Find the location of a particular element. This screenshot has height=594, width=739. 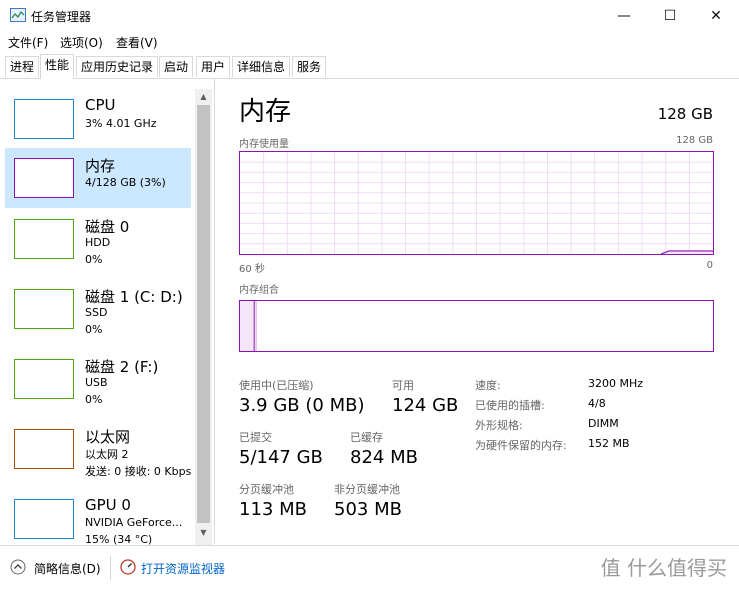

resource-item-ethernet: 以太网 以太网 2 发送: 0 接收: 0 Kbps is located at coordinates (98, 449).